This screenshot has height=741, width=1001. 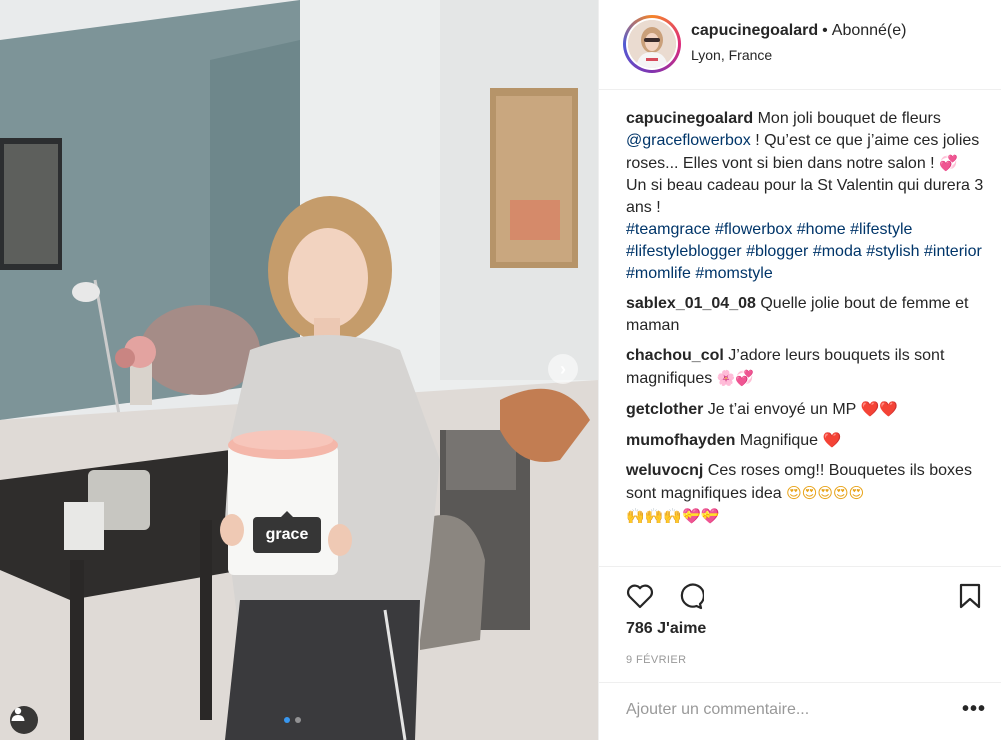 What do you see at coordinates (688, 140) in the screenshot?
I see `mention-link: @graceflowerbox` at bounding box center [688, 140].